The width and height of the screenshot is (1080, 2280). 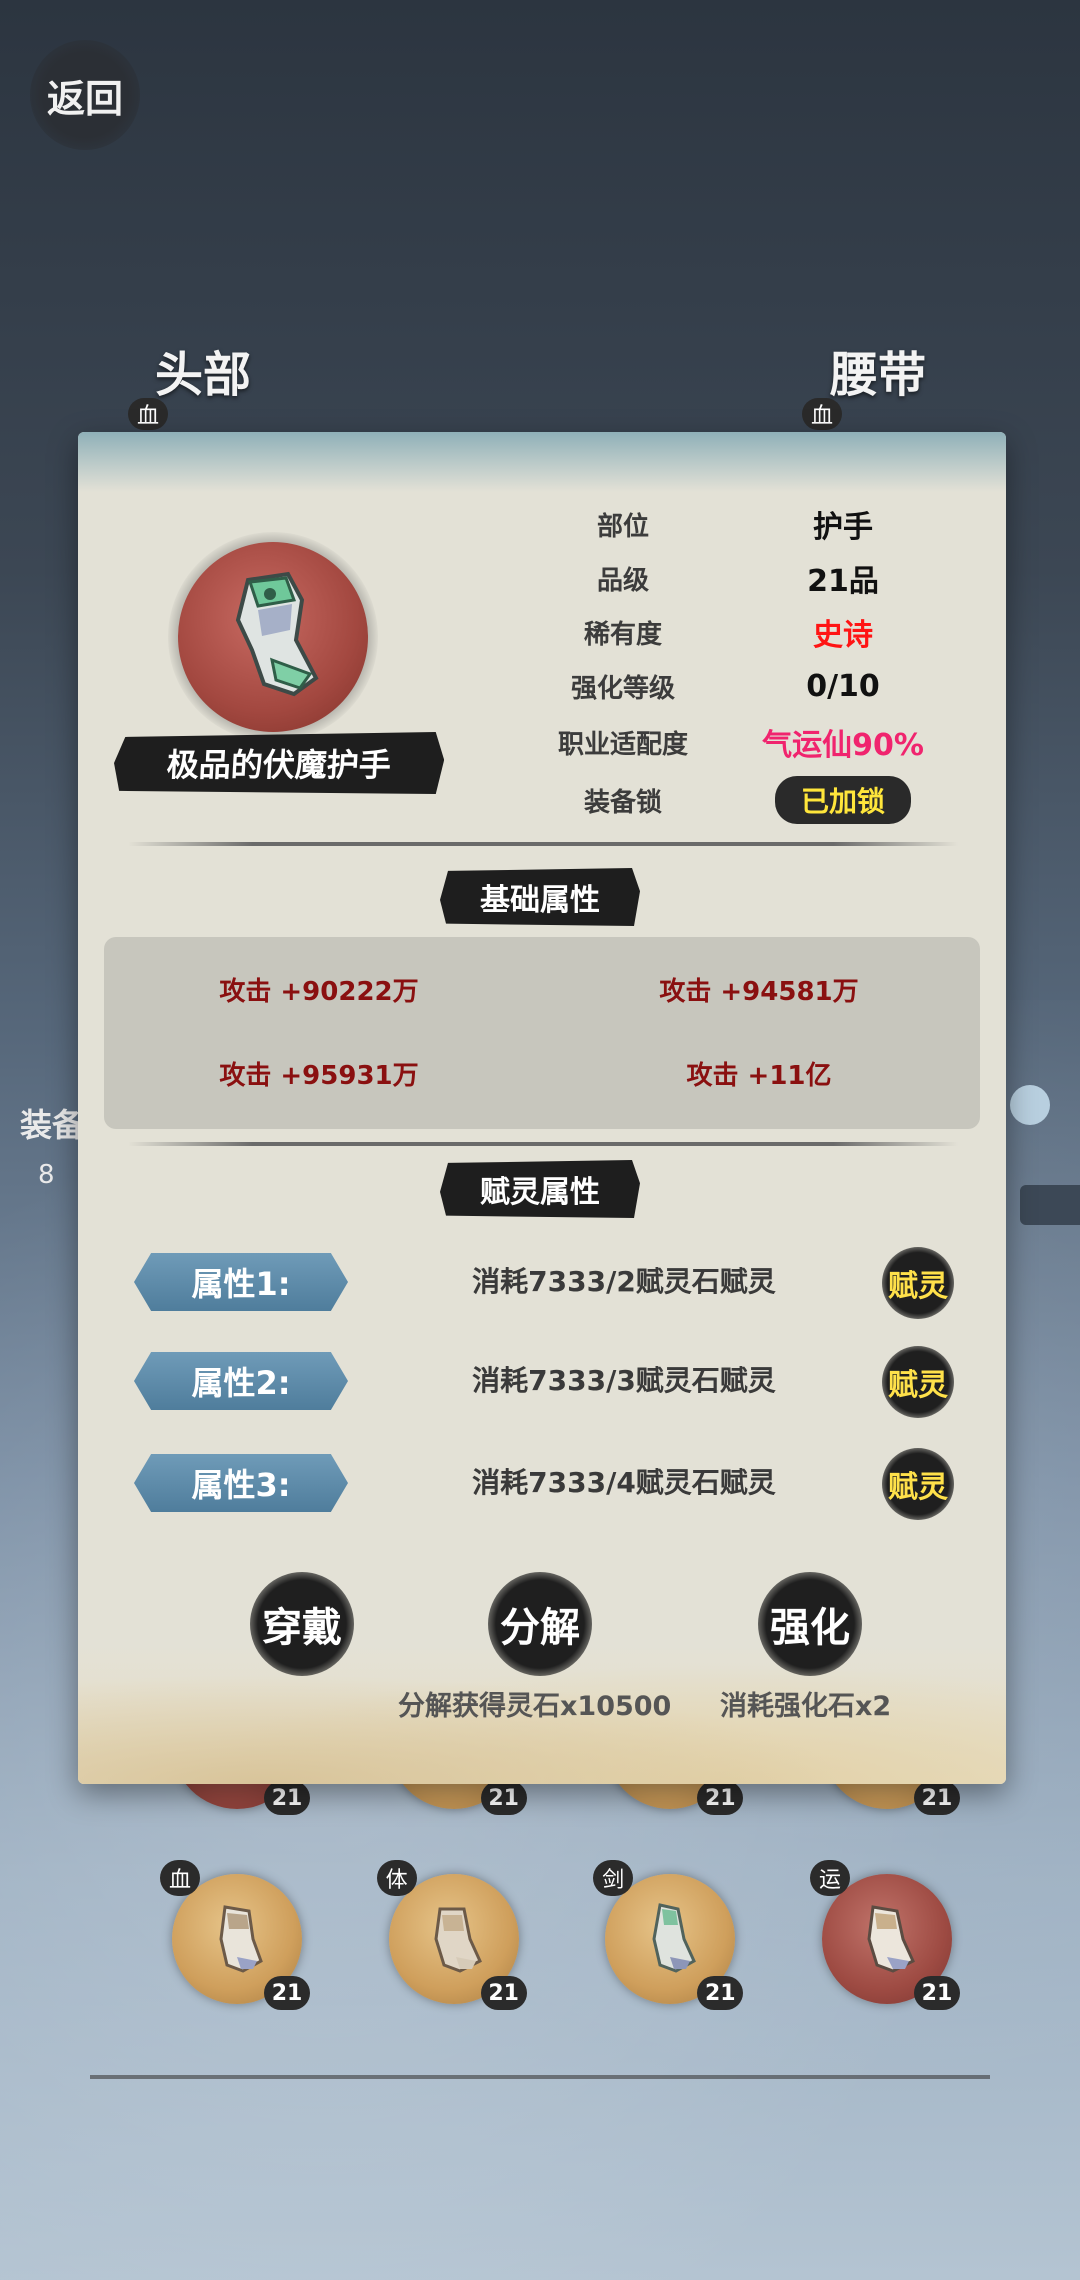 What do you see at coordinates (759, 1076) in the screenshot?
I see `base-stat: 攻击 +11亿` at bounding box center [759, 1076].